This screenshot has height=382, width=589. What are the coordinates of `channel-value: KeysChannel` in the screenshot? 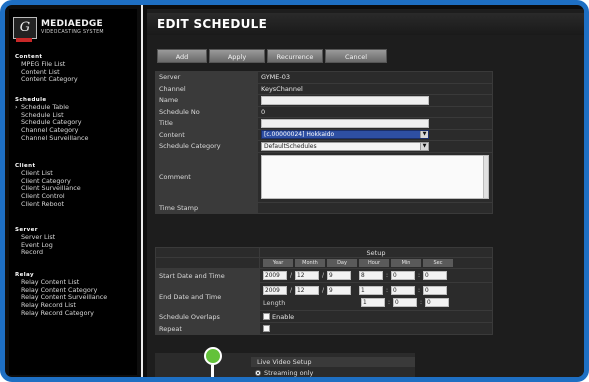 It's located at (375, 88).